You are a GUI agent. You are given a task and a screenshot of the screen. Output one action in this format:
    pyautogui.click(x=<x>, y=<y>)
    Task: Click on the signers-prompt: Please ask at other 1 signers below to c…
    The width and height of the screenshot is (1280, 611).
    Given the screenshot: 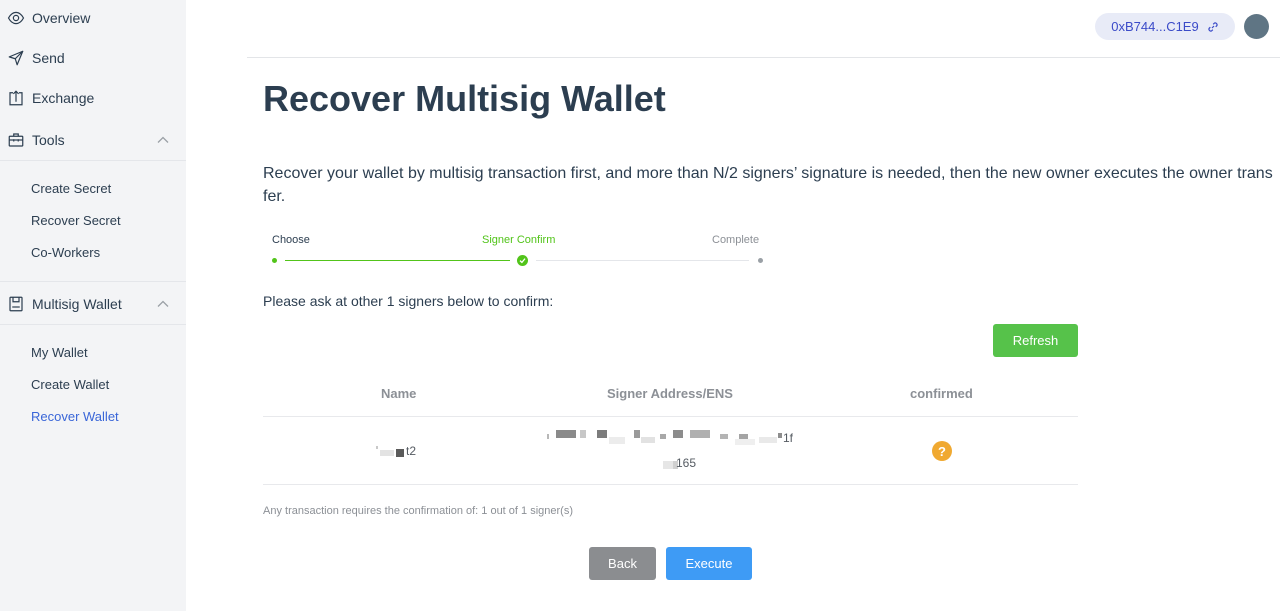 What is the action you would take?
    pyautogui.click(x=408, y=301)
    